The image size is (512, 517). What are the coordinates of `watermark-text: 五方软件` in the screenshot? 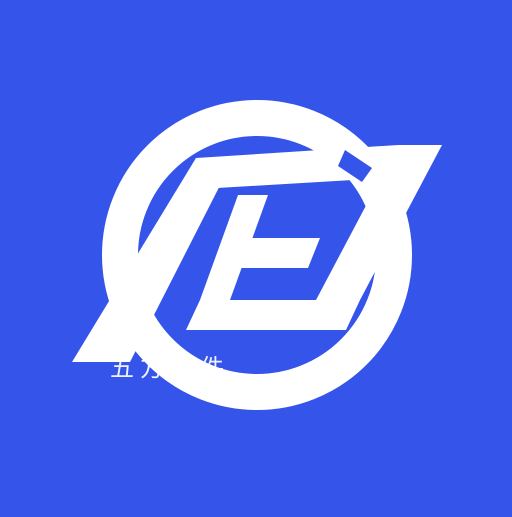 It's located at (170, 368).